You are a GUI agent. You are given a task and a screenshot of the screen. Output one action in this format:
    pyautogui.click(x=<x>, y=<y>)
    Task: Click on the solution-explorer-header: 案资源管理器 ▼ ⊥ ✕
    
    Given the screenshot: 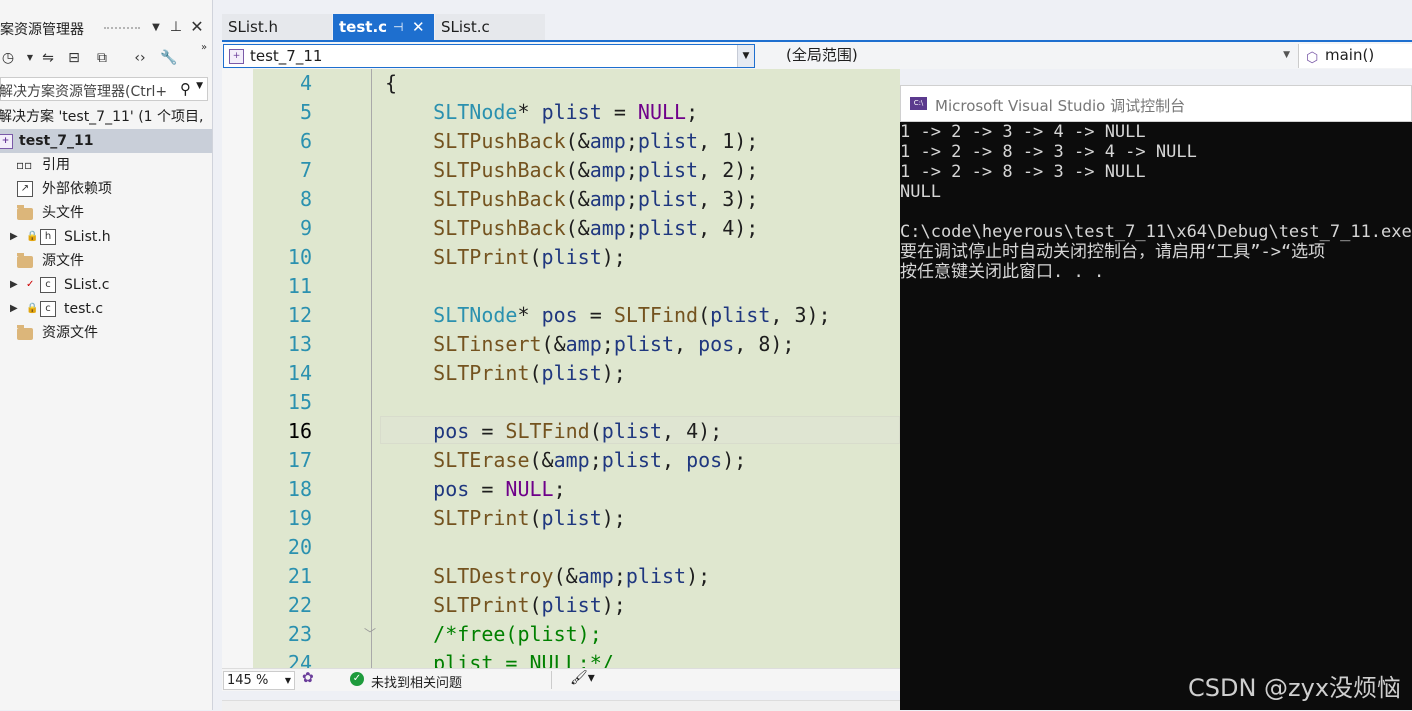 What is the action you would take?
    pyautogui.click(x=106, y=28)
    